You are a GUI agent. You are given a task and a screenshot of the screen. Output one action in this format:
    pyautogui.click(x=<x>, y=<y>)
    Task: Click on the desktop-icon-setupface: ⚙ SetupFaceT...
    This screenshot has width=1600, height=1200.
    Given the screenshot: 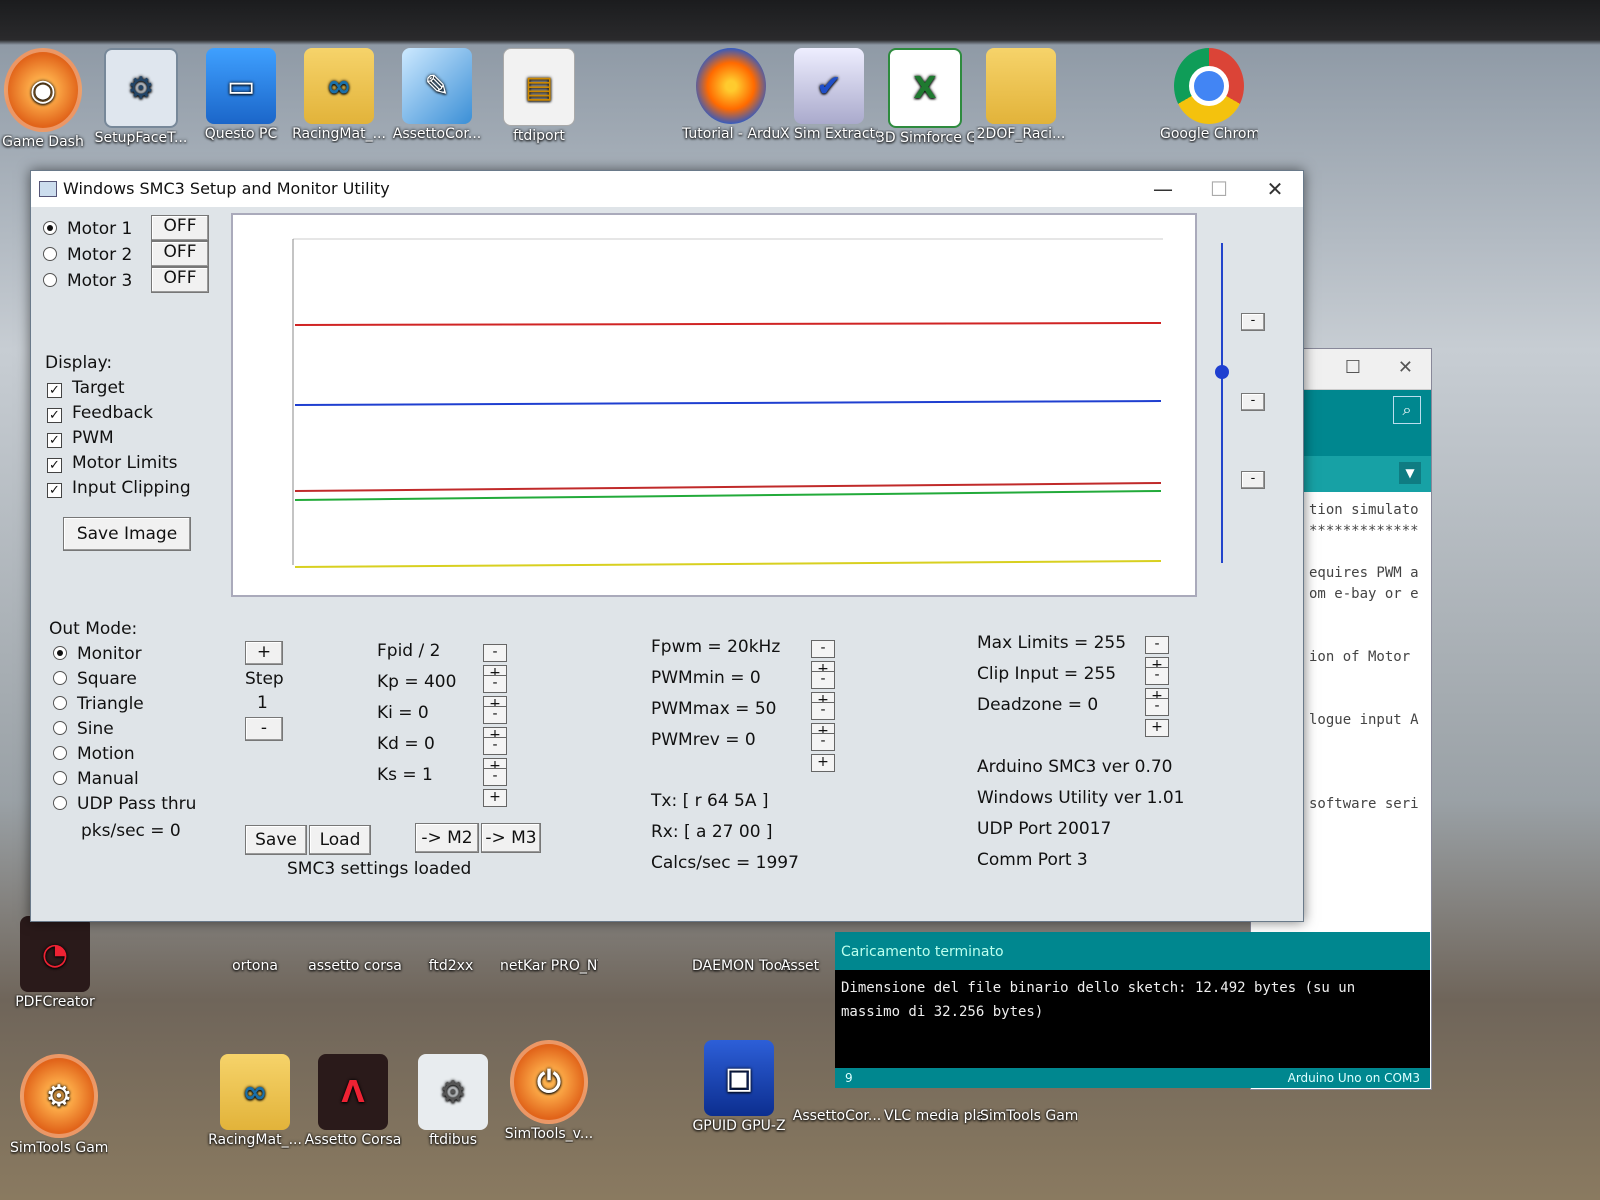 What is the action you would take?
    pyautogui.click(x=141, y=97)
    